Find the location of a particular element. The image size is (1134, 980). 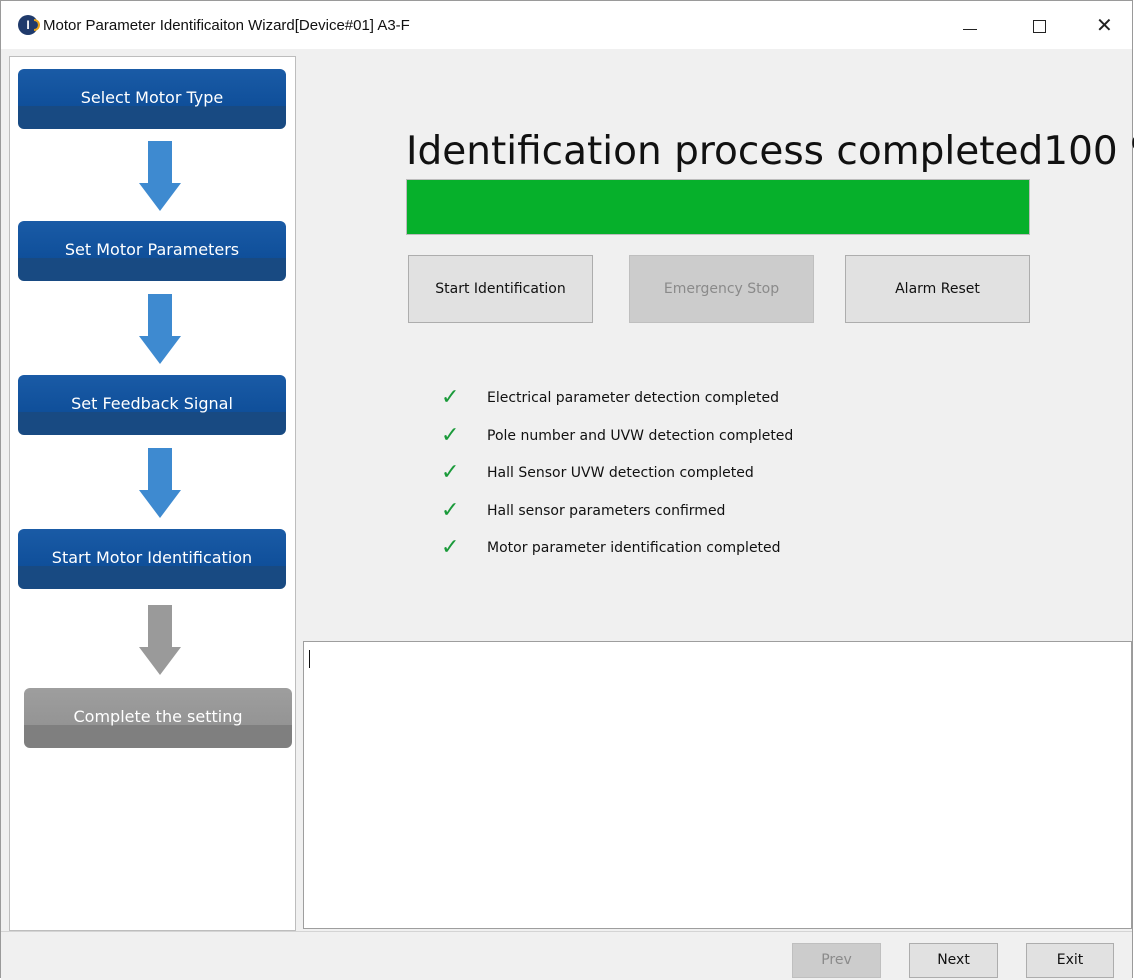

prev-button: Prev is located at coordinates (836, 960).